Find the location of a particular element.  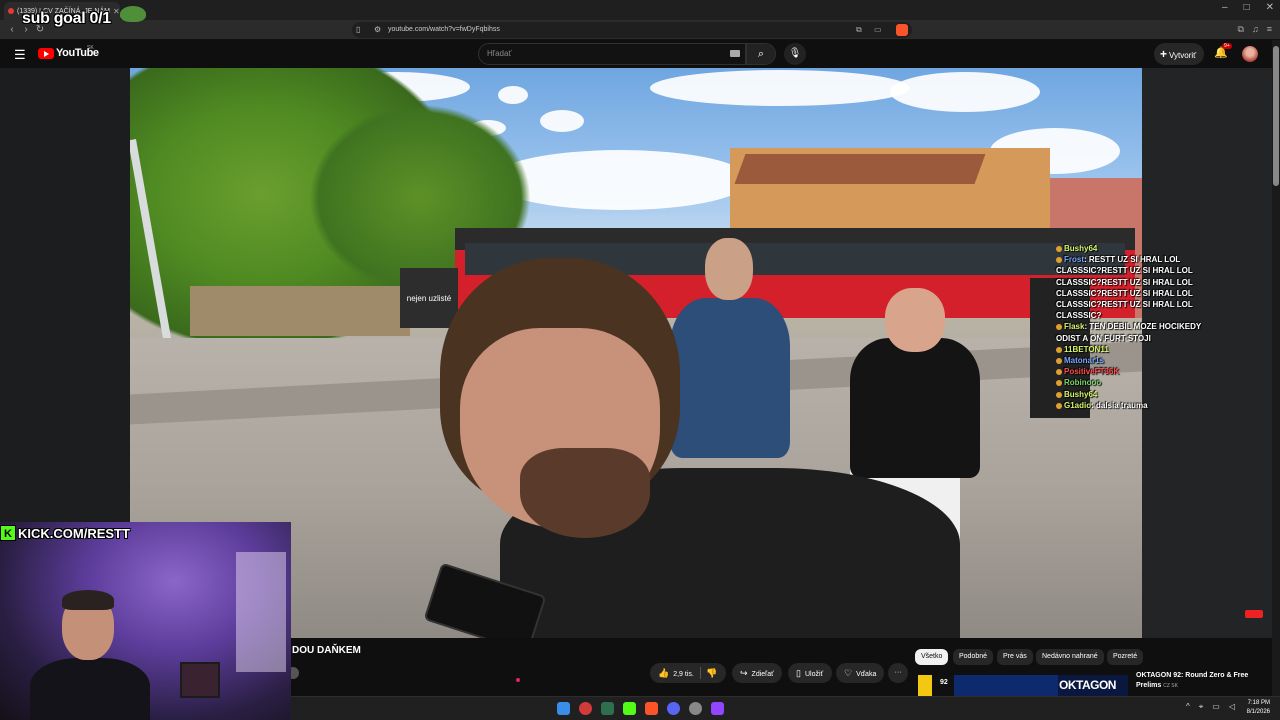

network-icon: ▭ is located at coordinates (1216, 707).